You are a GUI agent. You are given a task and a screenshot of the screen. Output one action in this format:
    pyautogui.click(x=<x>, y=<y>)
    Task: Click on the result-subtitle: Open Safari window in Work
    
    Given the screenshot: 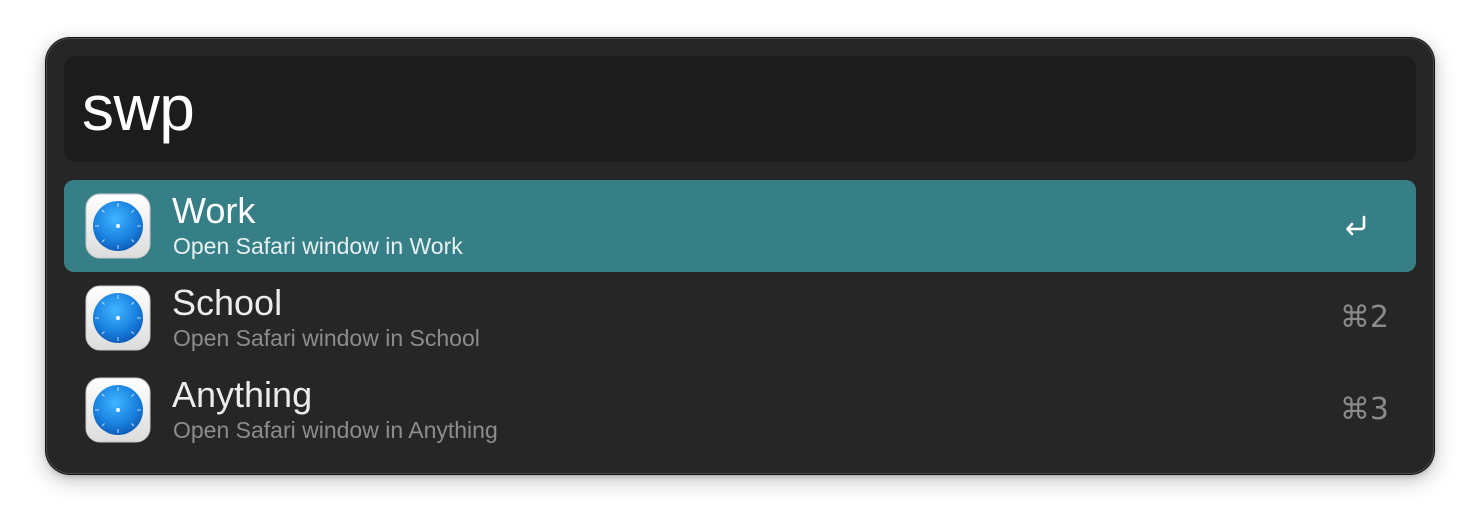 What is the action you would take?
    pyautogui.click(x=318, y=246)
    